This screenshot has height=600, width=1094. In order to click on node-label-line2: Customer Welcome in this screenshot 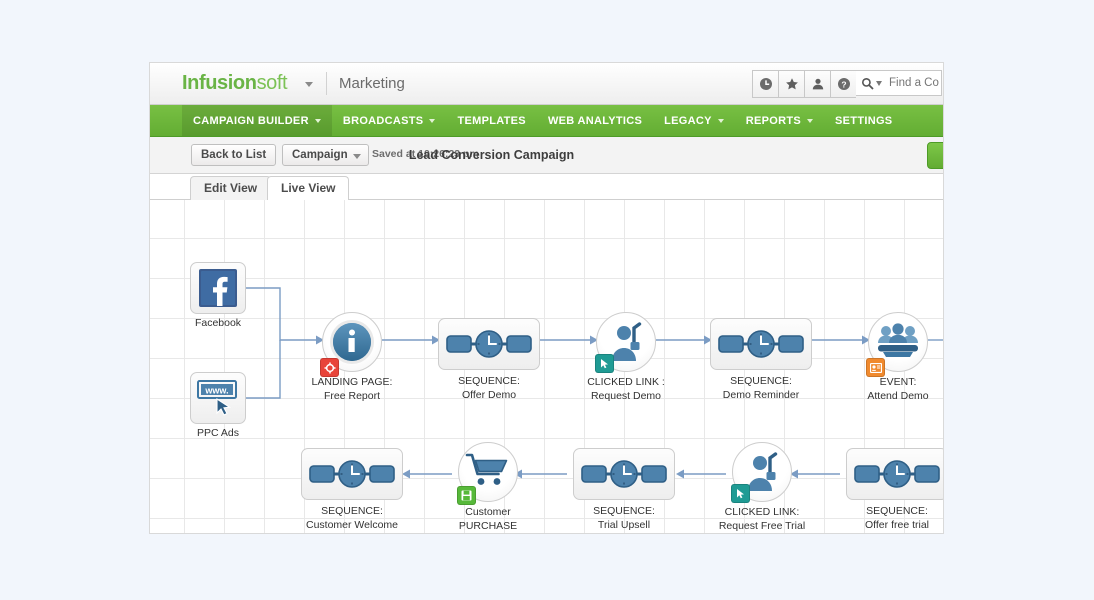, I will do `click(352, 524)`.